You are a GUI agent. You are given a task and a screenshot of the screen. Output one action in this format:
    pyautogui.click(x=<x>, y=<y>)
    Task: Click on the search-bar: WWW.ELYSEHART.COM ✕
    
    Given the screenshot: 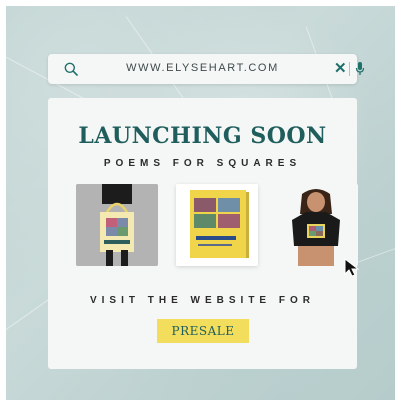 What is the action you would take?
    pyautogui.click(x=206, y=69)
    